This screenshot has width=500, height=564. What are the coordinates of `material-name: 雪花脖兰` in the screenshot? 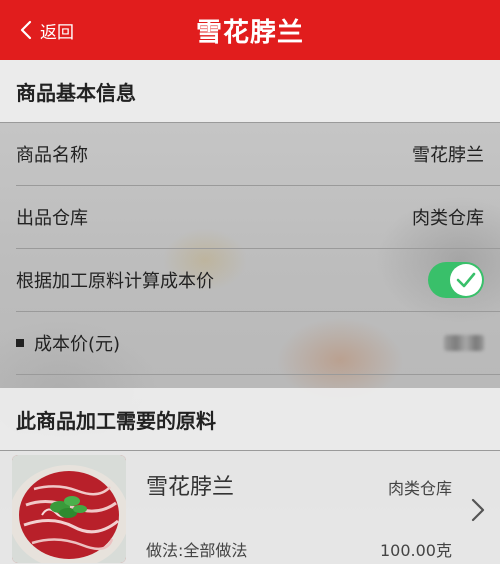 It's located at (190, 487).